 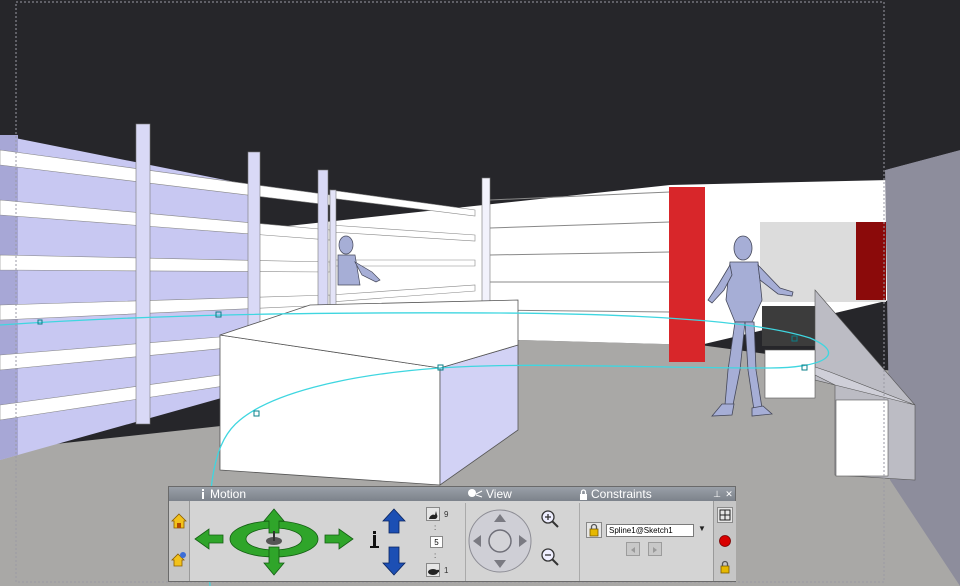 I want to click on motion-info-icon, so click(x=203, y=494).